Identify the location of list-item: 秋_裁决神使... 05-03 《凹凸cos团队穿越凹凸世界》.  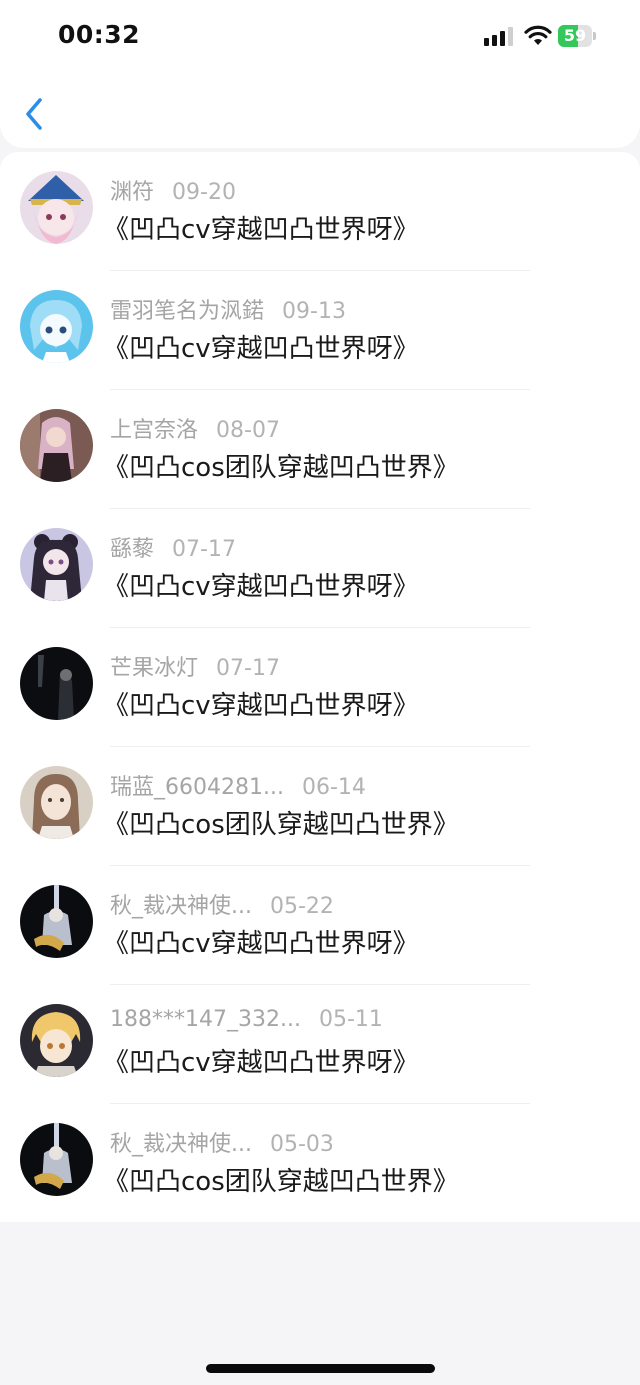
(320, 1163).